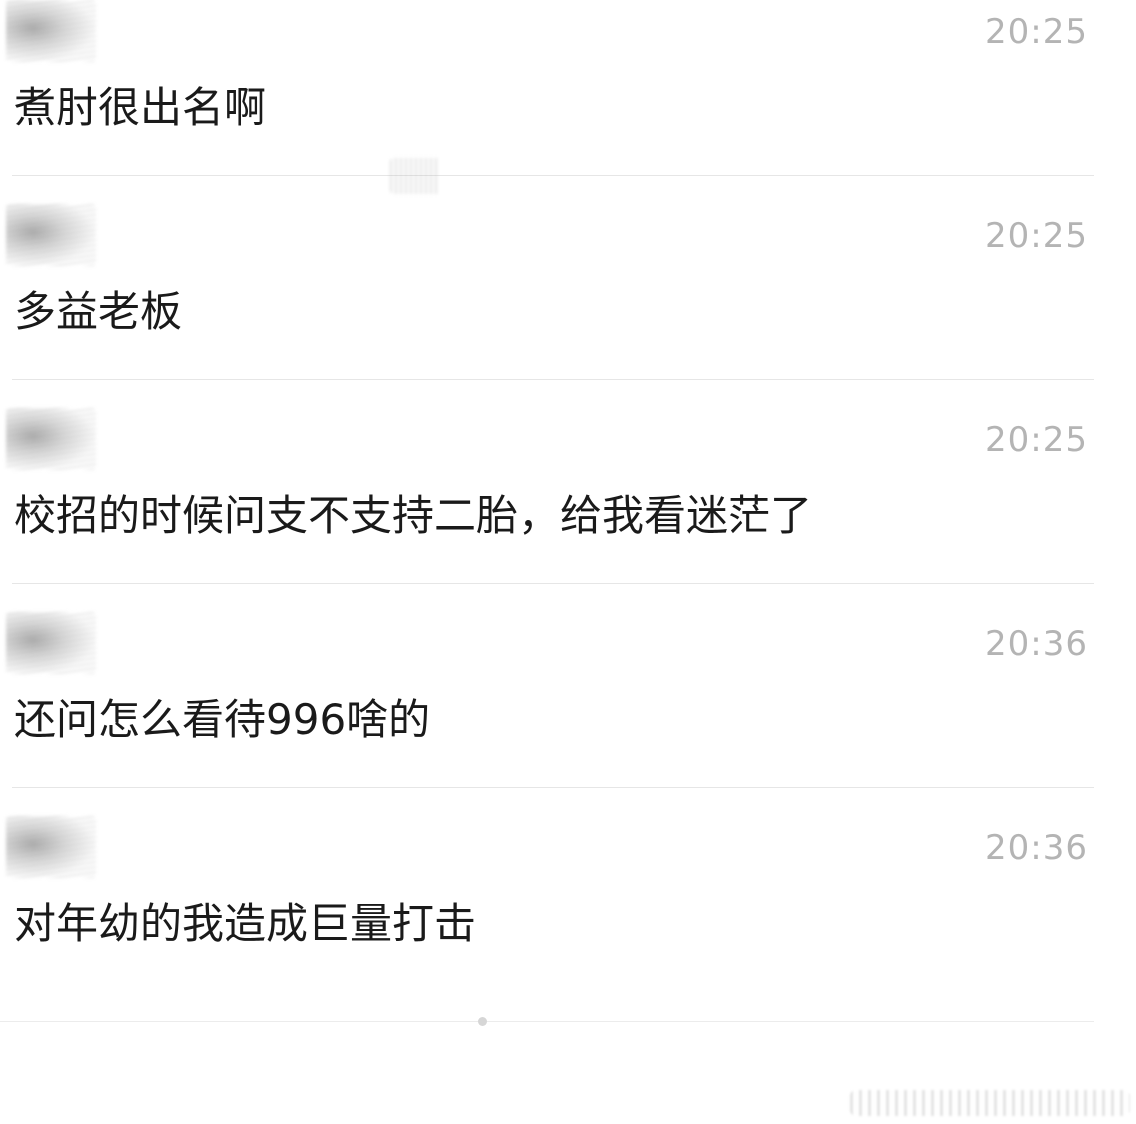 This screenshot has height=1124, width=1136. I want to click on message-text: 煮肘很出名啊, so click(140, 107).